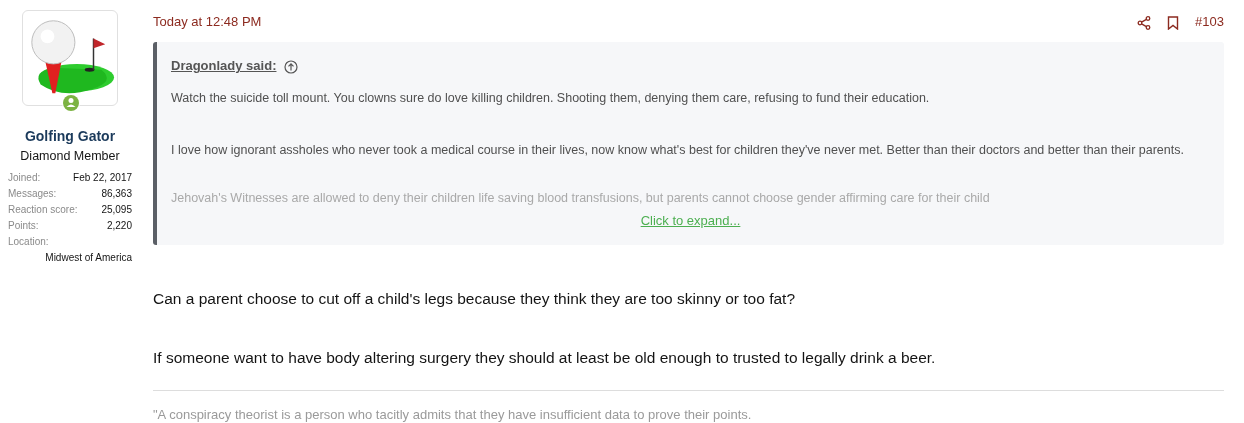 The width and height of the screenshot is (1244, 423). What do you see at coordinates (119, 225) in the screenshot?
I see `stat-value: 2,220` at bounding box center [119, 225].